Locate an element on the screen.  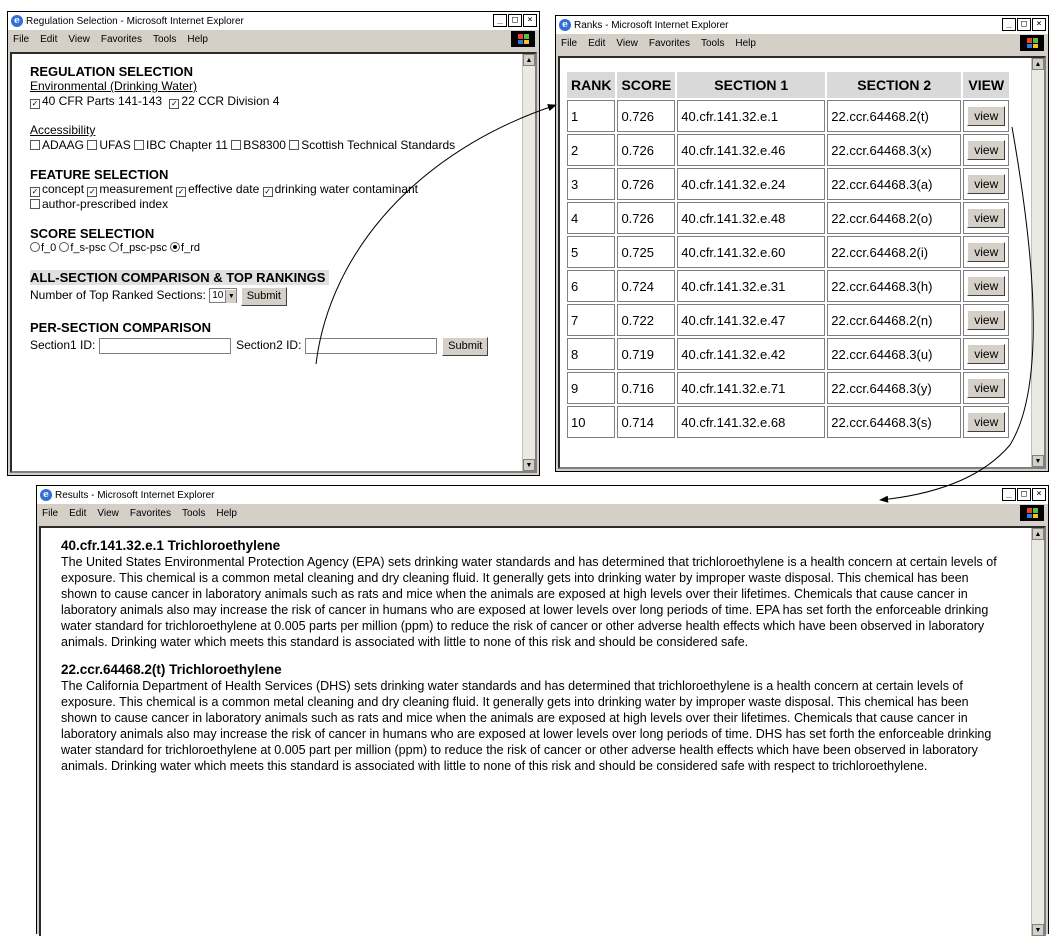
column-header: SECTION 2 is located at coordinates (894, 85).